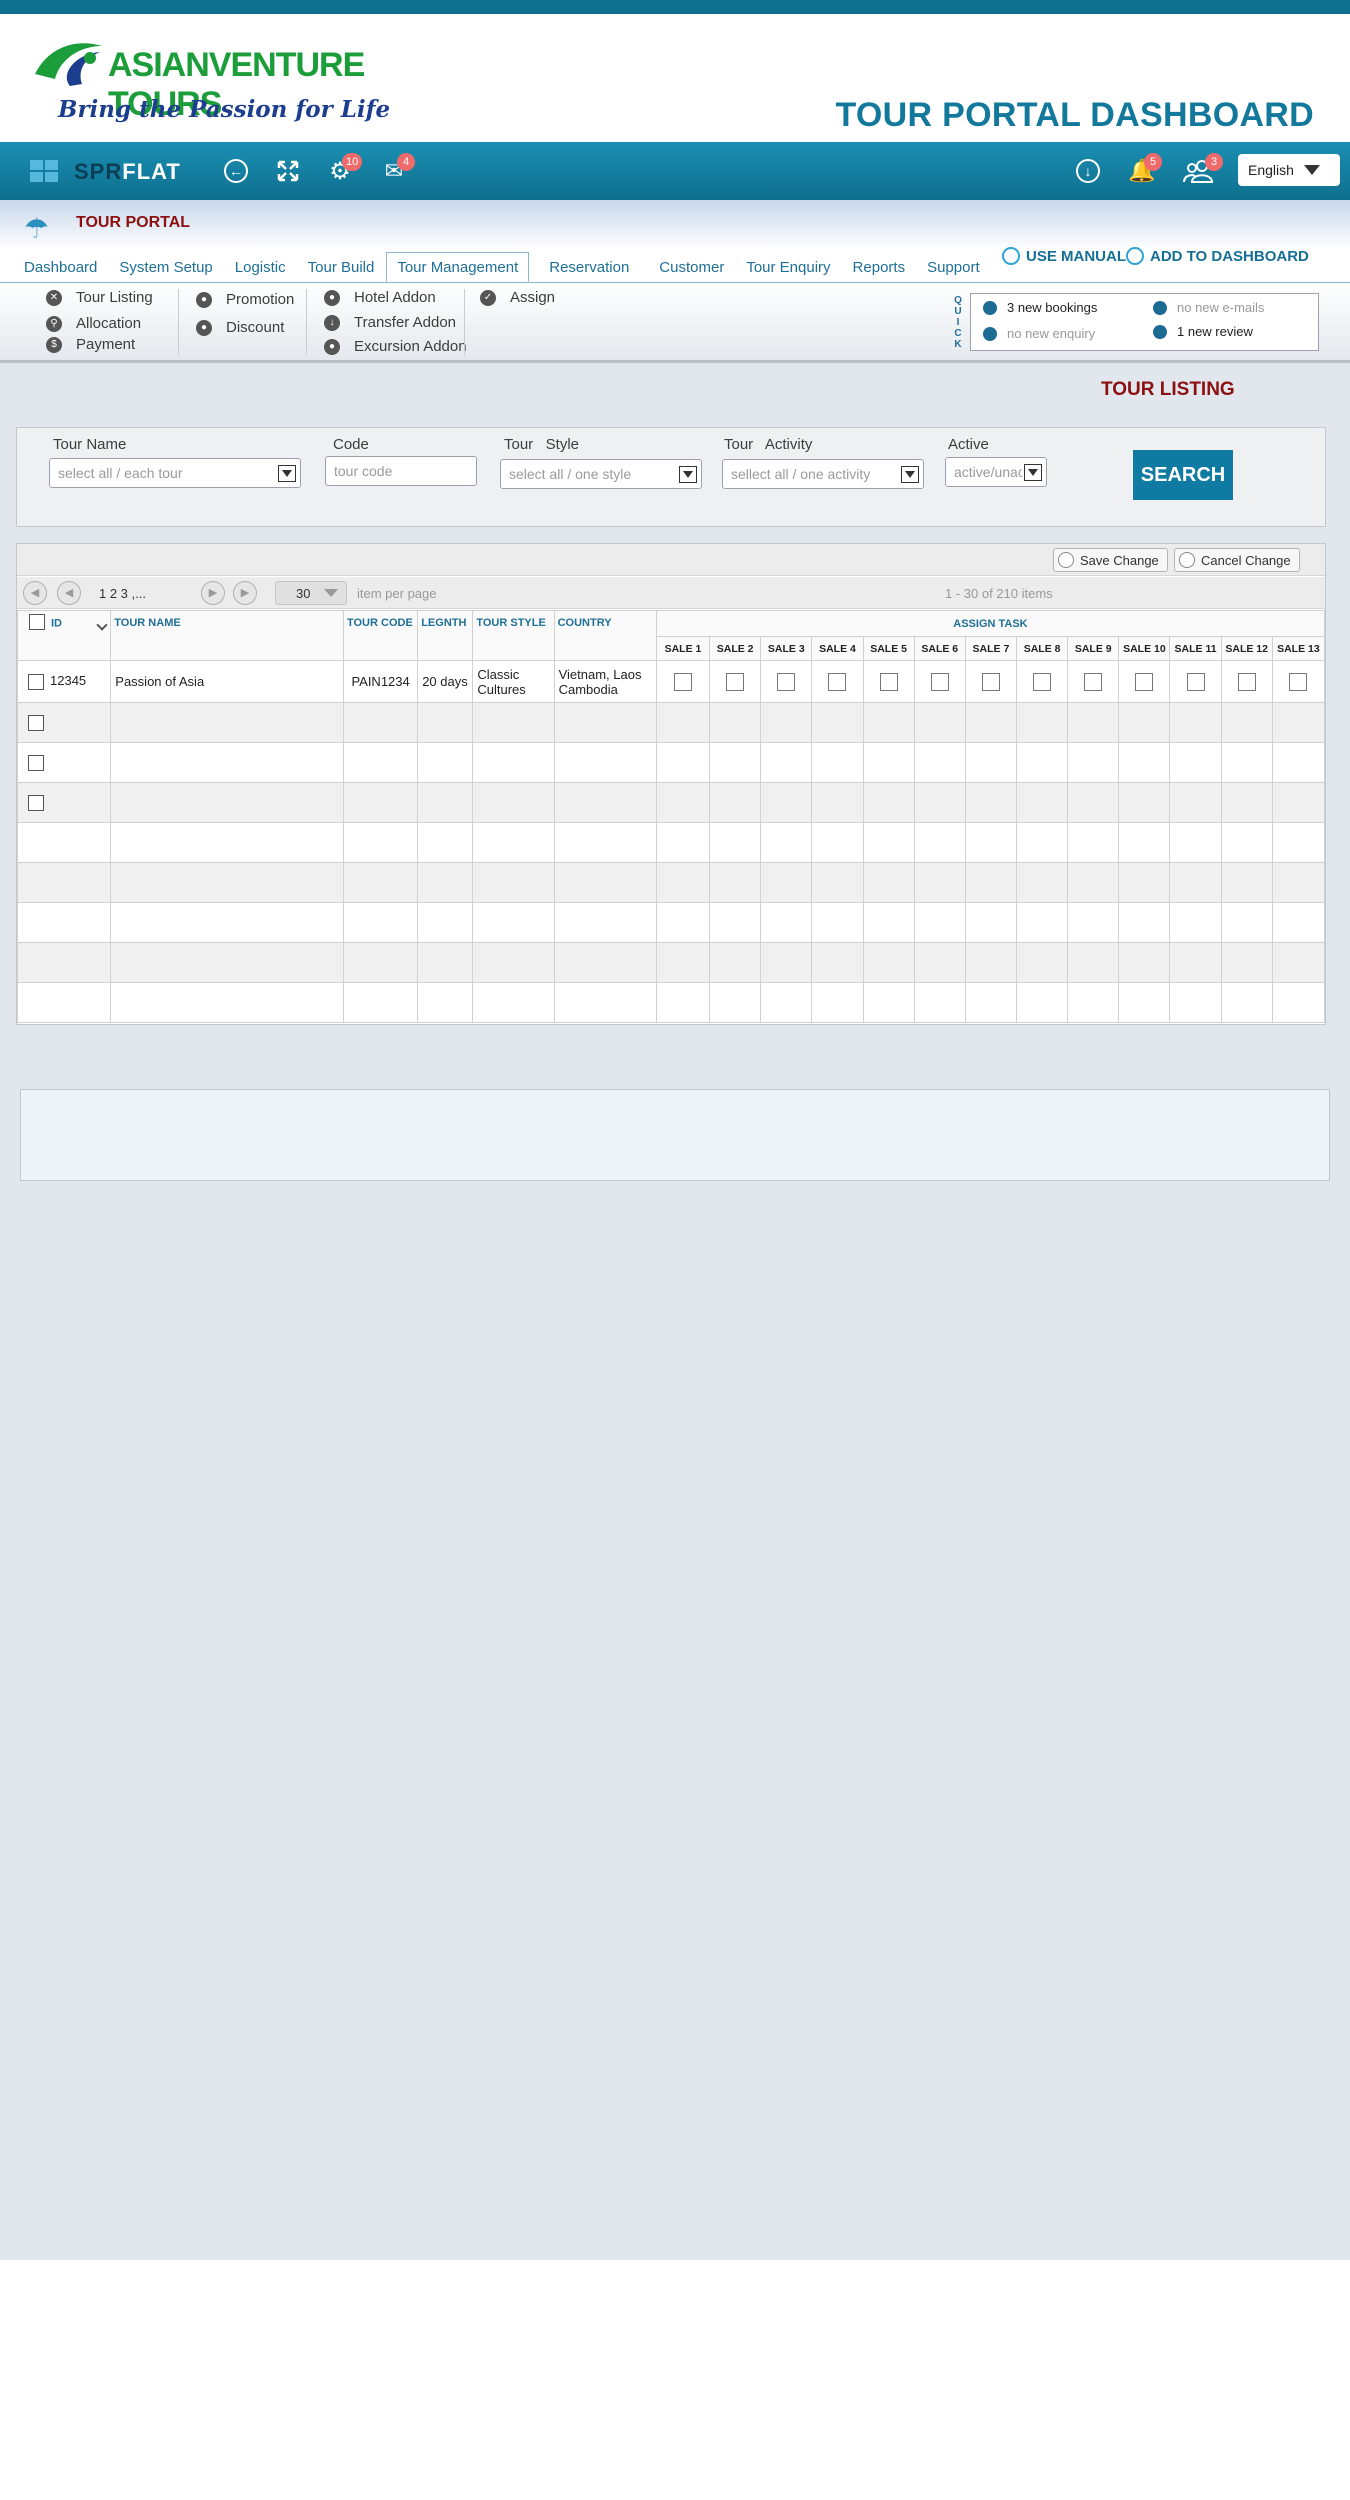  I want to click on cancel-change-button: Cancel Change, so click(1237, 560).